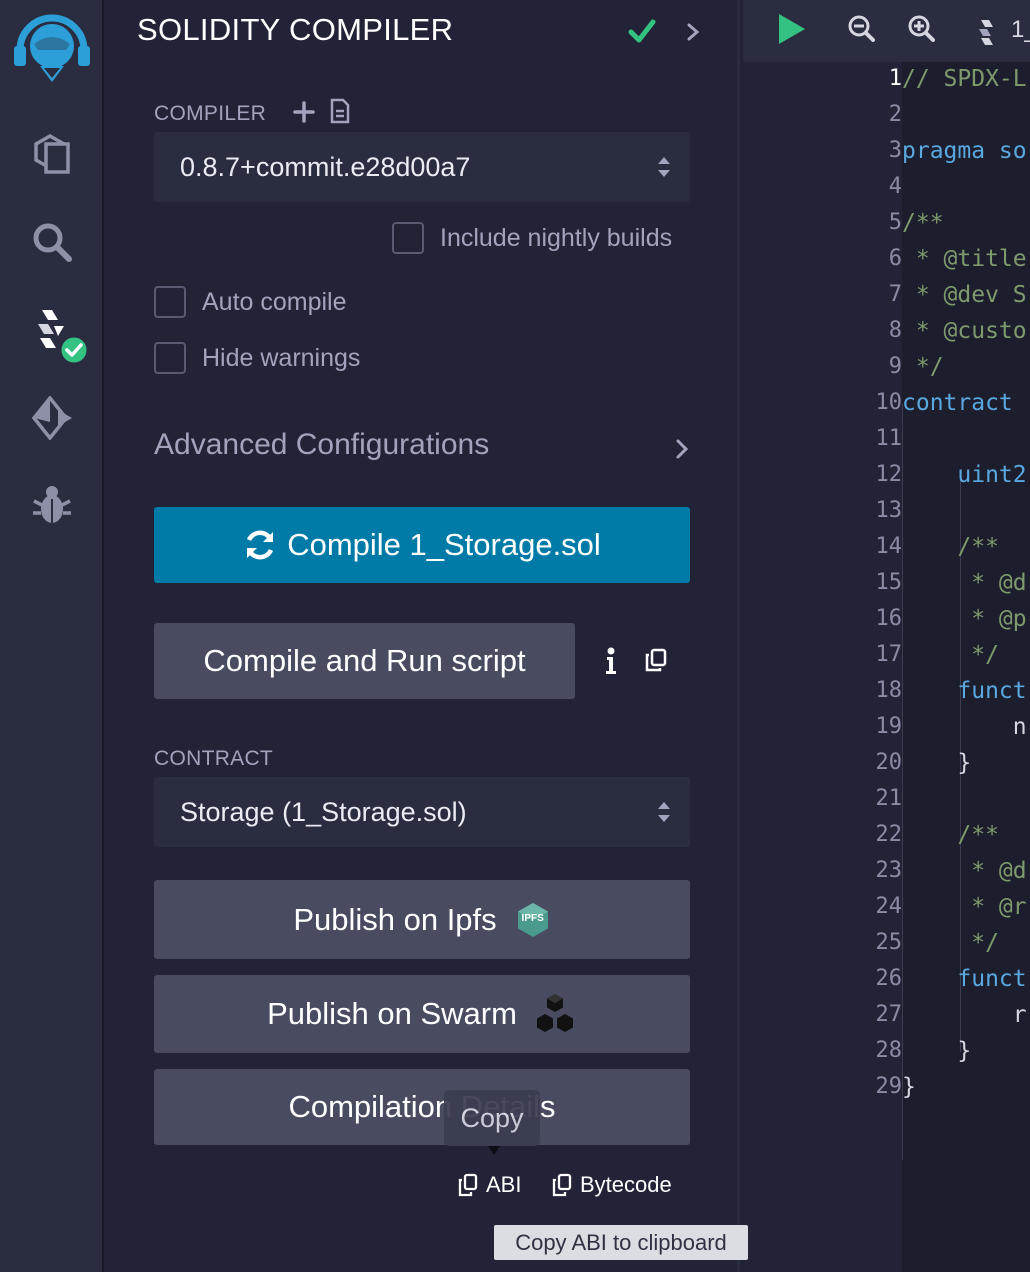  I want to click on publish-ipfs-label: Publish on Ipfs, so click(395, 919).